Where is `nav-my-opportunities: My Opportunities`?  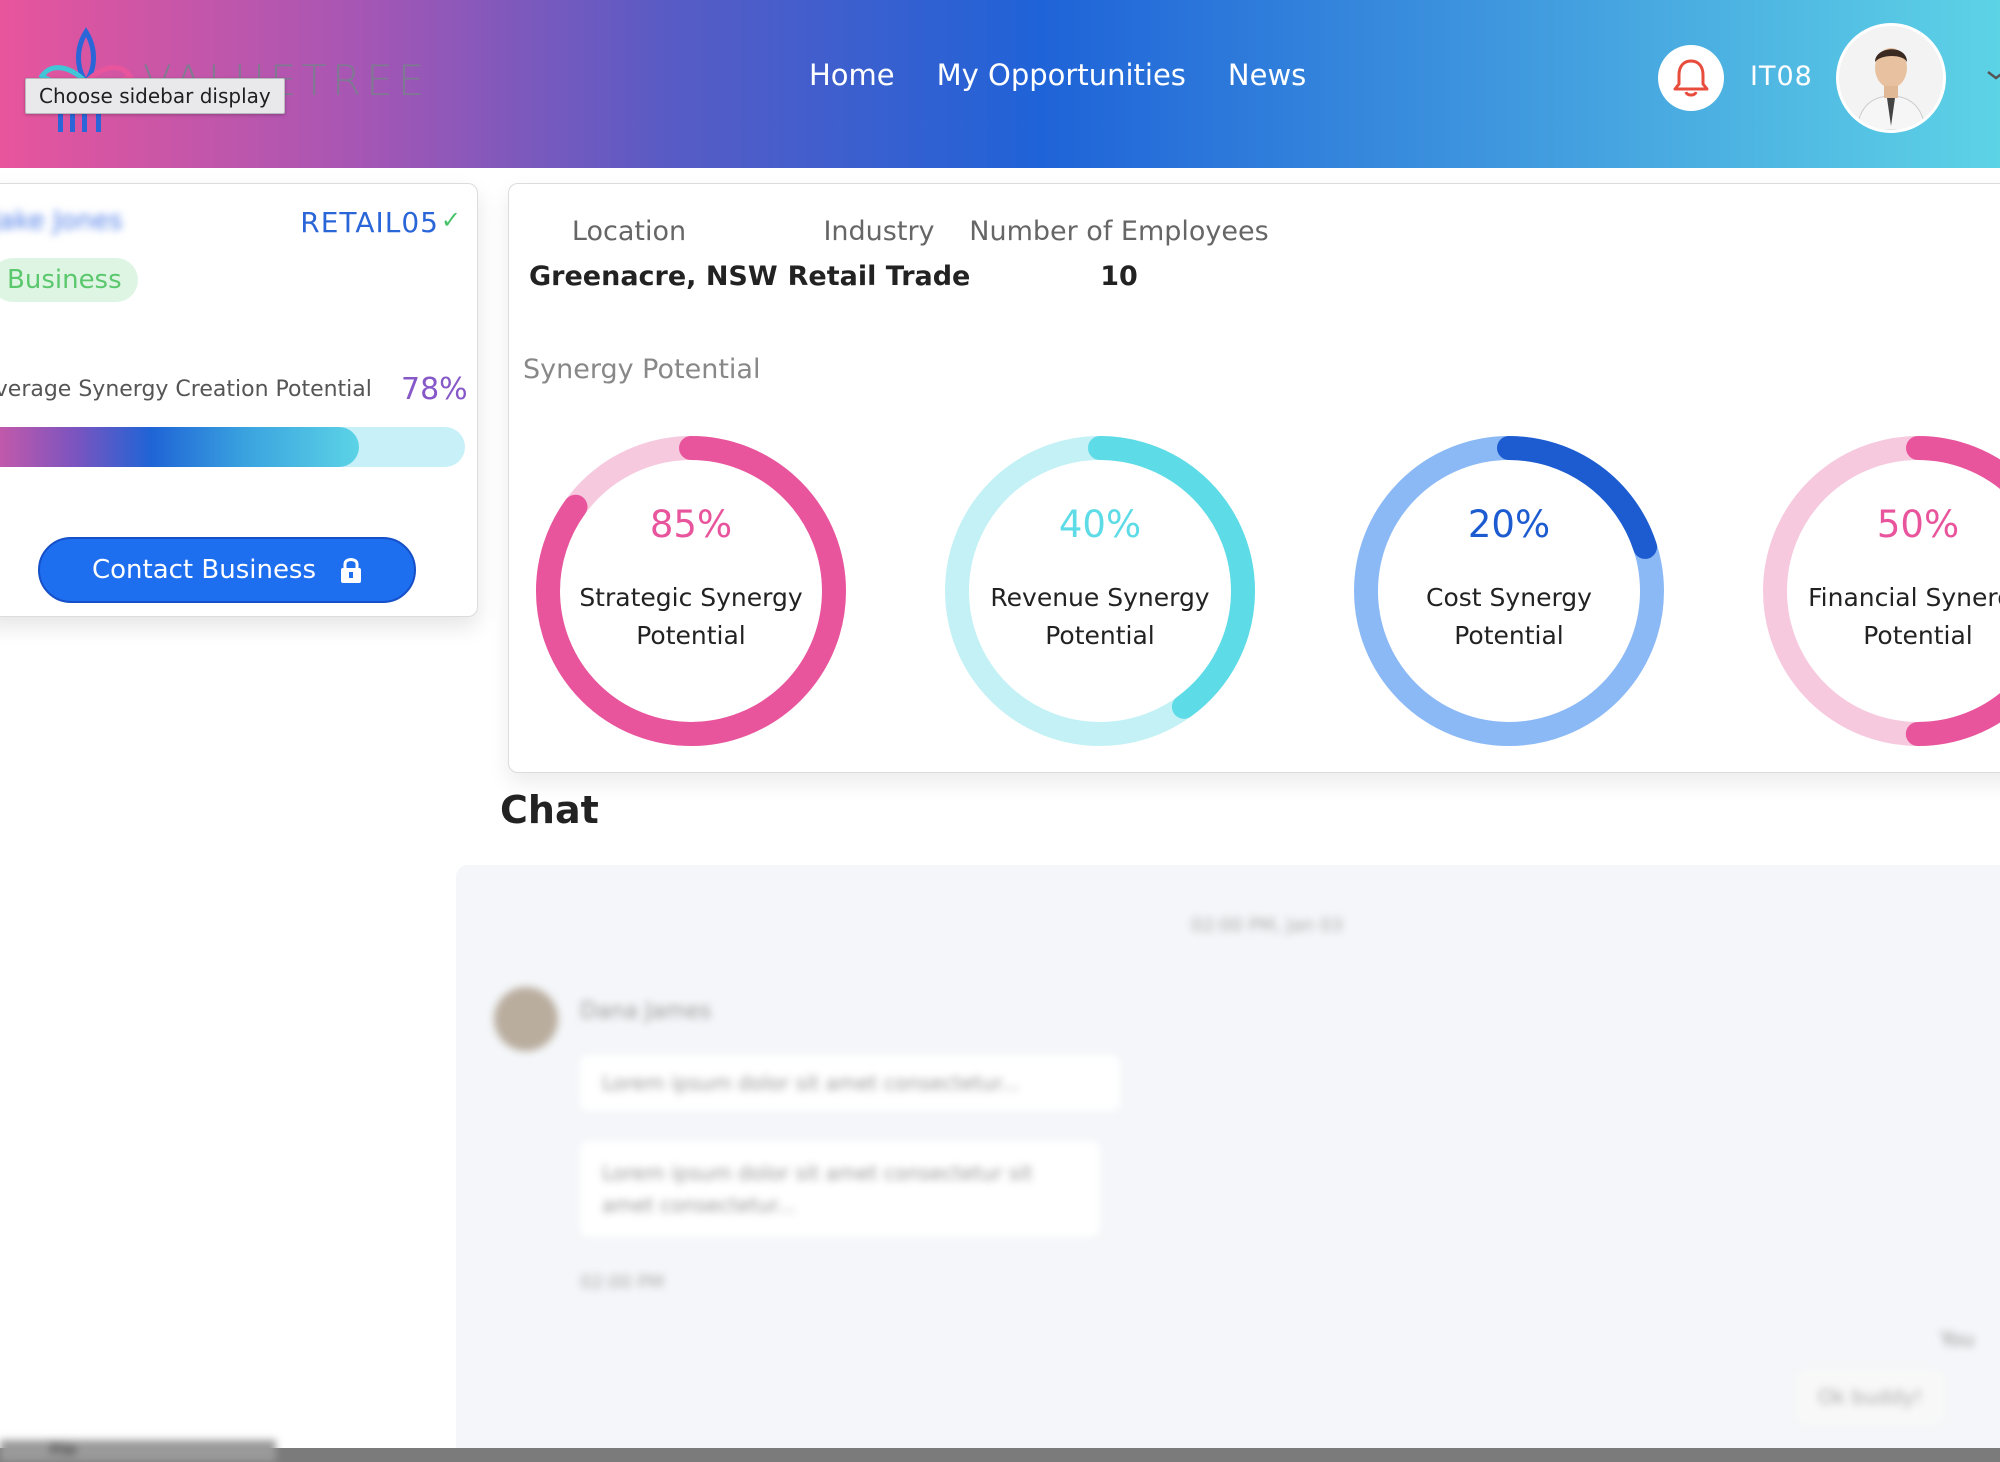 nav-my-opportunities: My Opportunities is located at coordinates (1061, 75).